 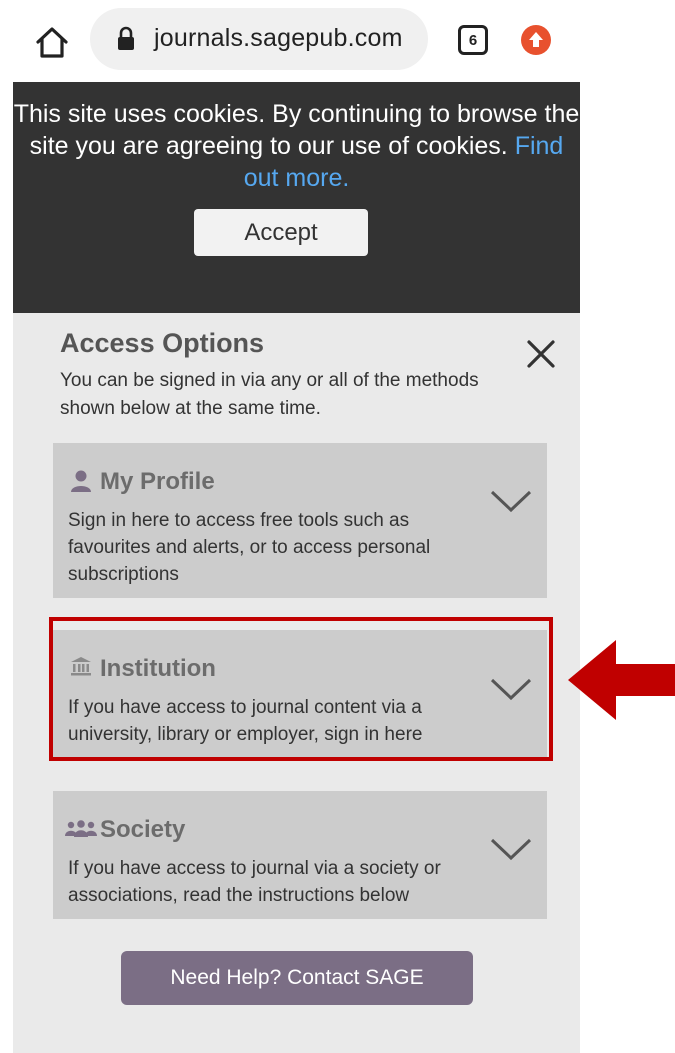 I want to click on close-icon, so click(x=541, y=354).